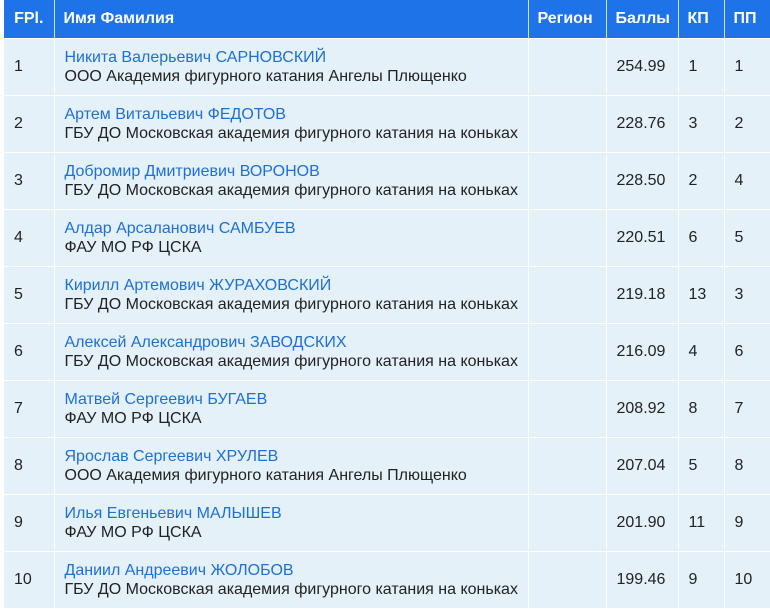 The height and width of the screenshot is (612, 770). Describe the element at coordinates (291, 285) in the screenshot. I see `skater-name-link: Кирилл Артемович ЖУРАХОВСКИЙ` at that location.